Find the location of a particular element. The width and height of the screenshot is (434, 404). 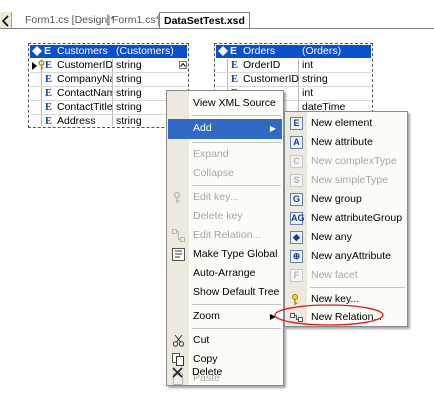

menu-item-delete: Delete is located at coordinates (225, 372).